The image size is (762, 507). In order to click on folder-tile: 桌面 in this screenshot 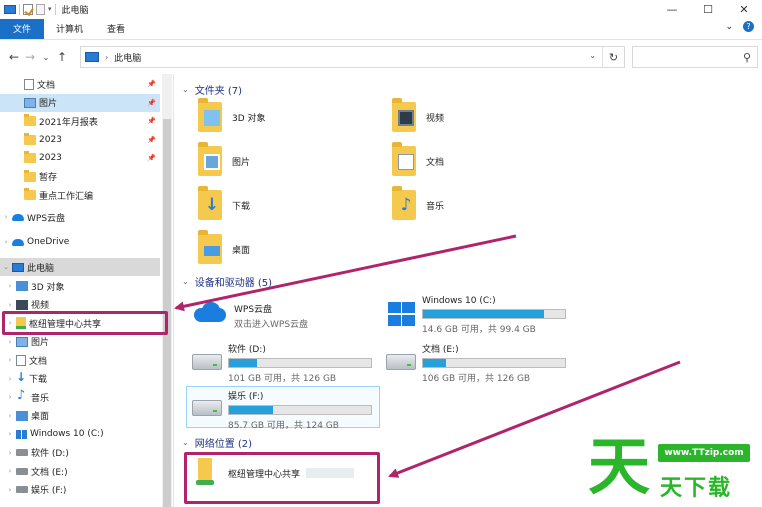, I will do `click(224, 247)`.